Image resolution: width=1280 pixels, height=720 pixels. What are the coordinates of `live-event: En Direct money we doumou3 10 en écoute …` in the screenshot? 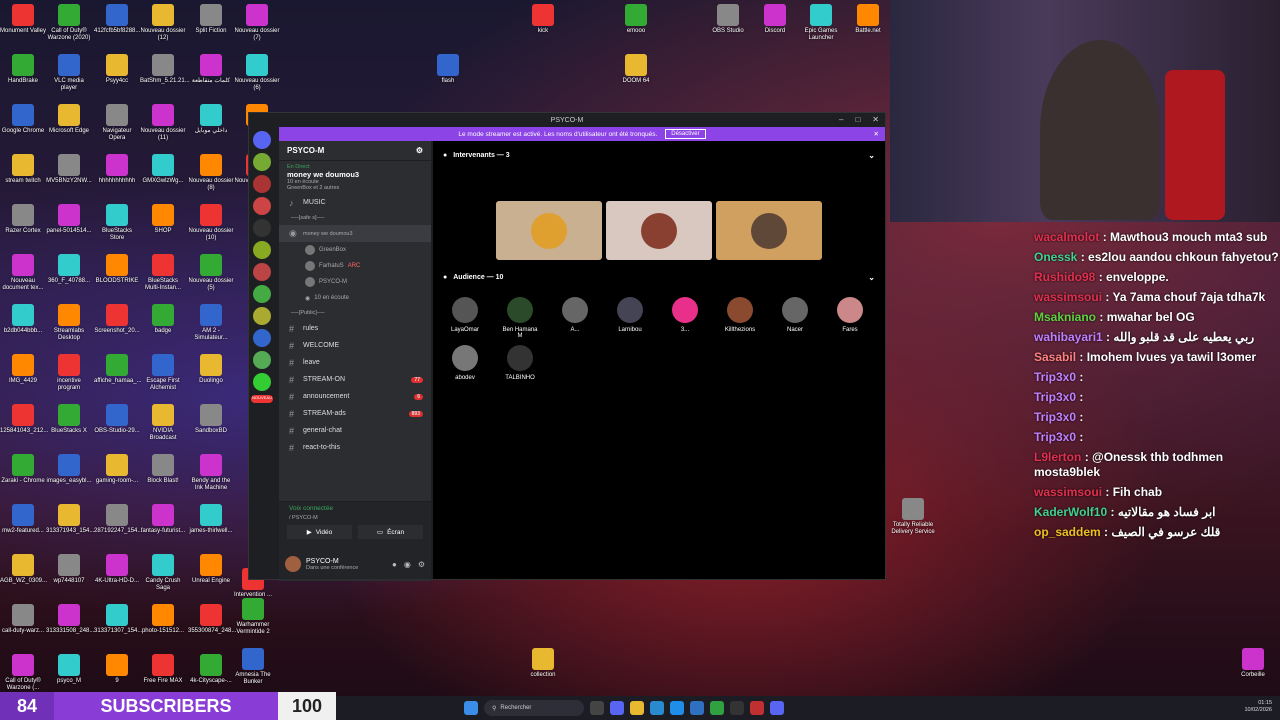 It's located at (355, 177).